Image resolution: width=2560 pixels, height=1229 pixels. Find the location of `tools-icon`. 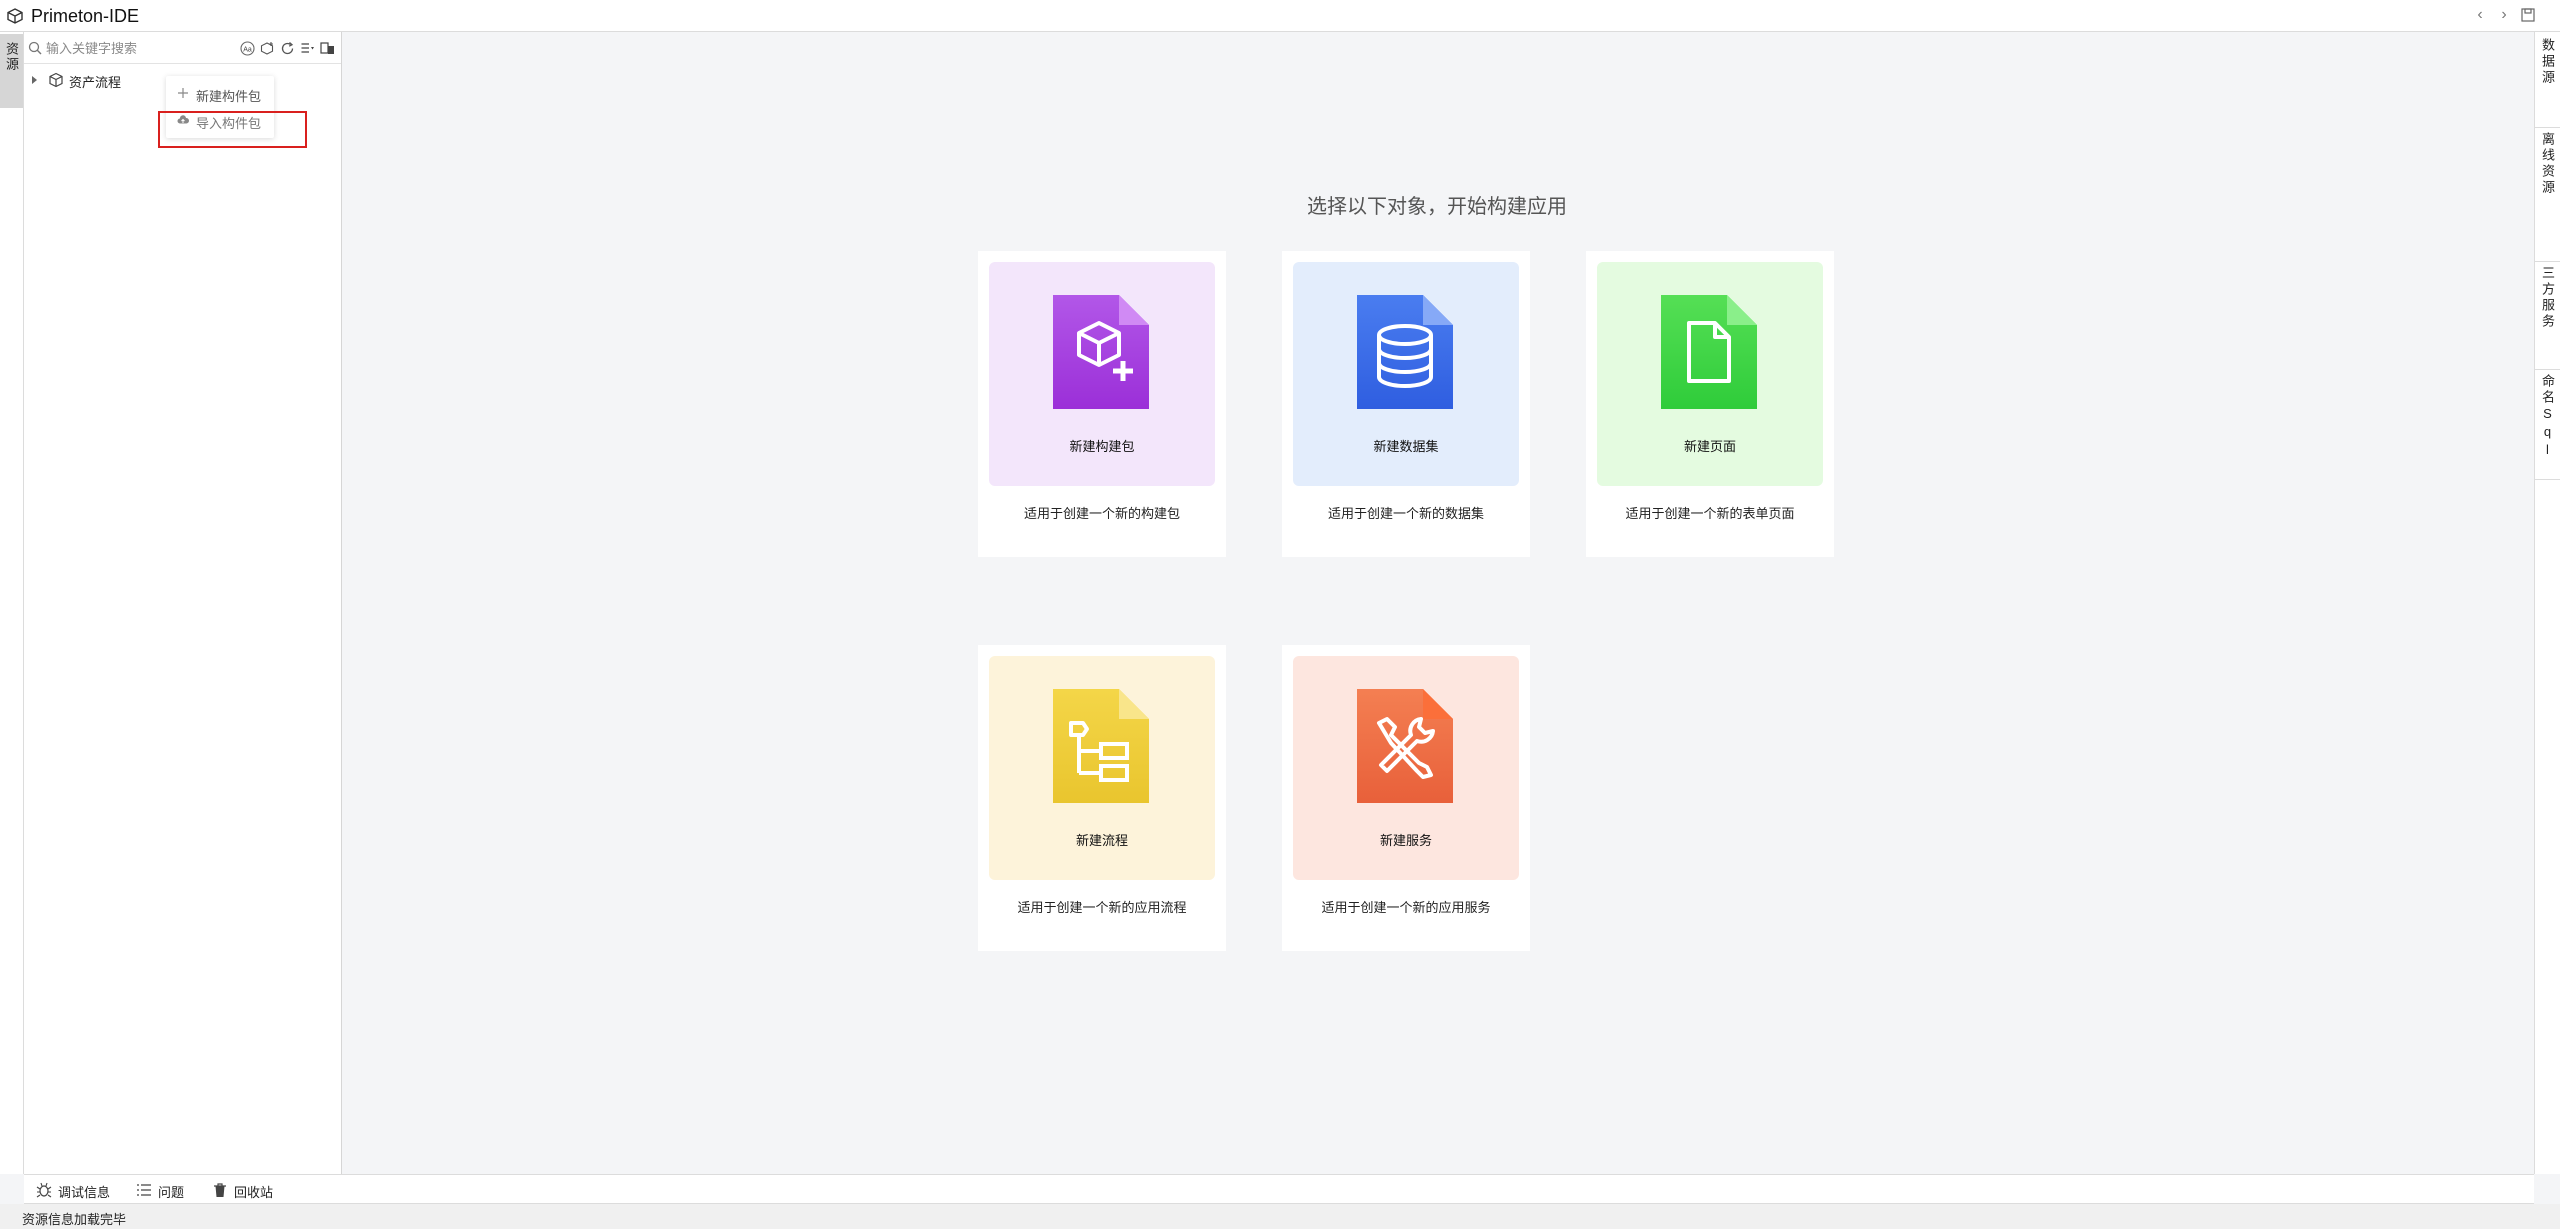

tools-icon is located at coordinates (1405, 746).